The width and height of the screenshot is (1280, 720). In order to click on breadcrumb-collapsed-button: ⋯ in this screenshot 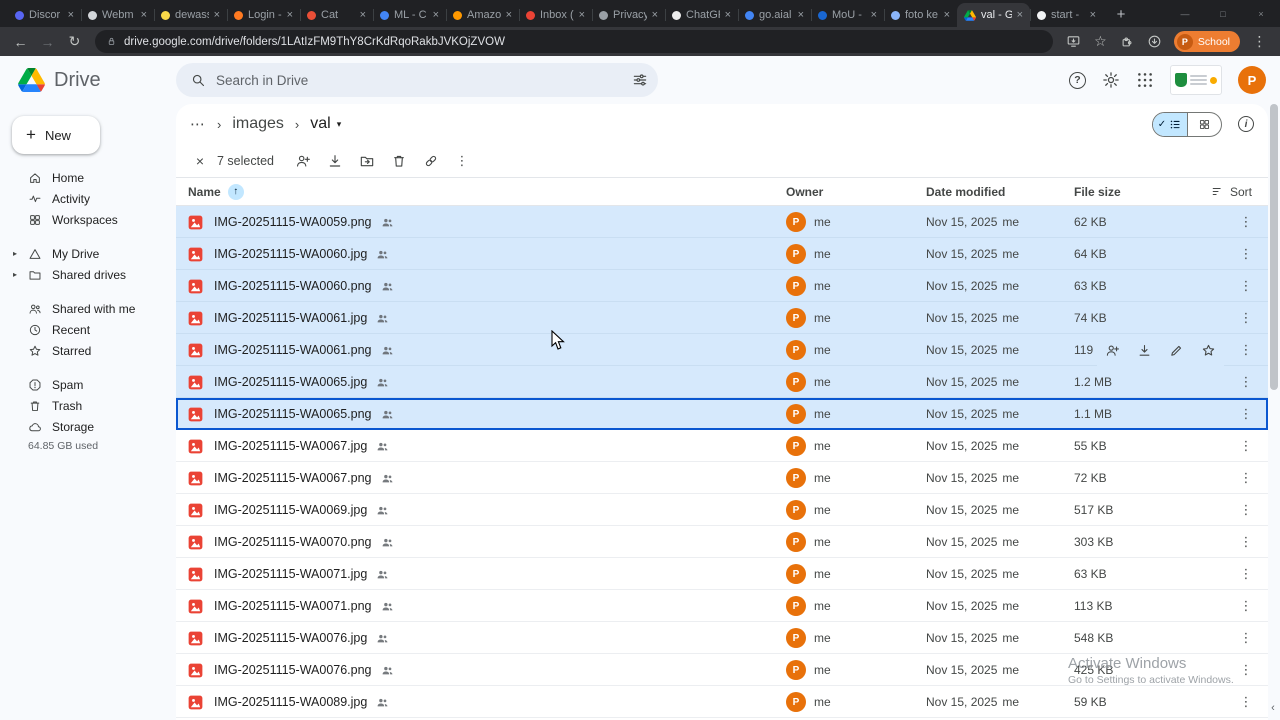, I will do `click(198, 124)`.